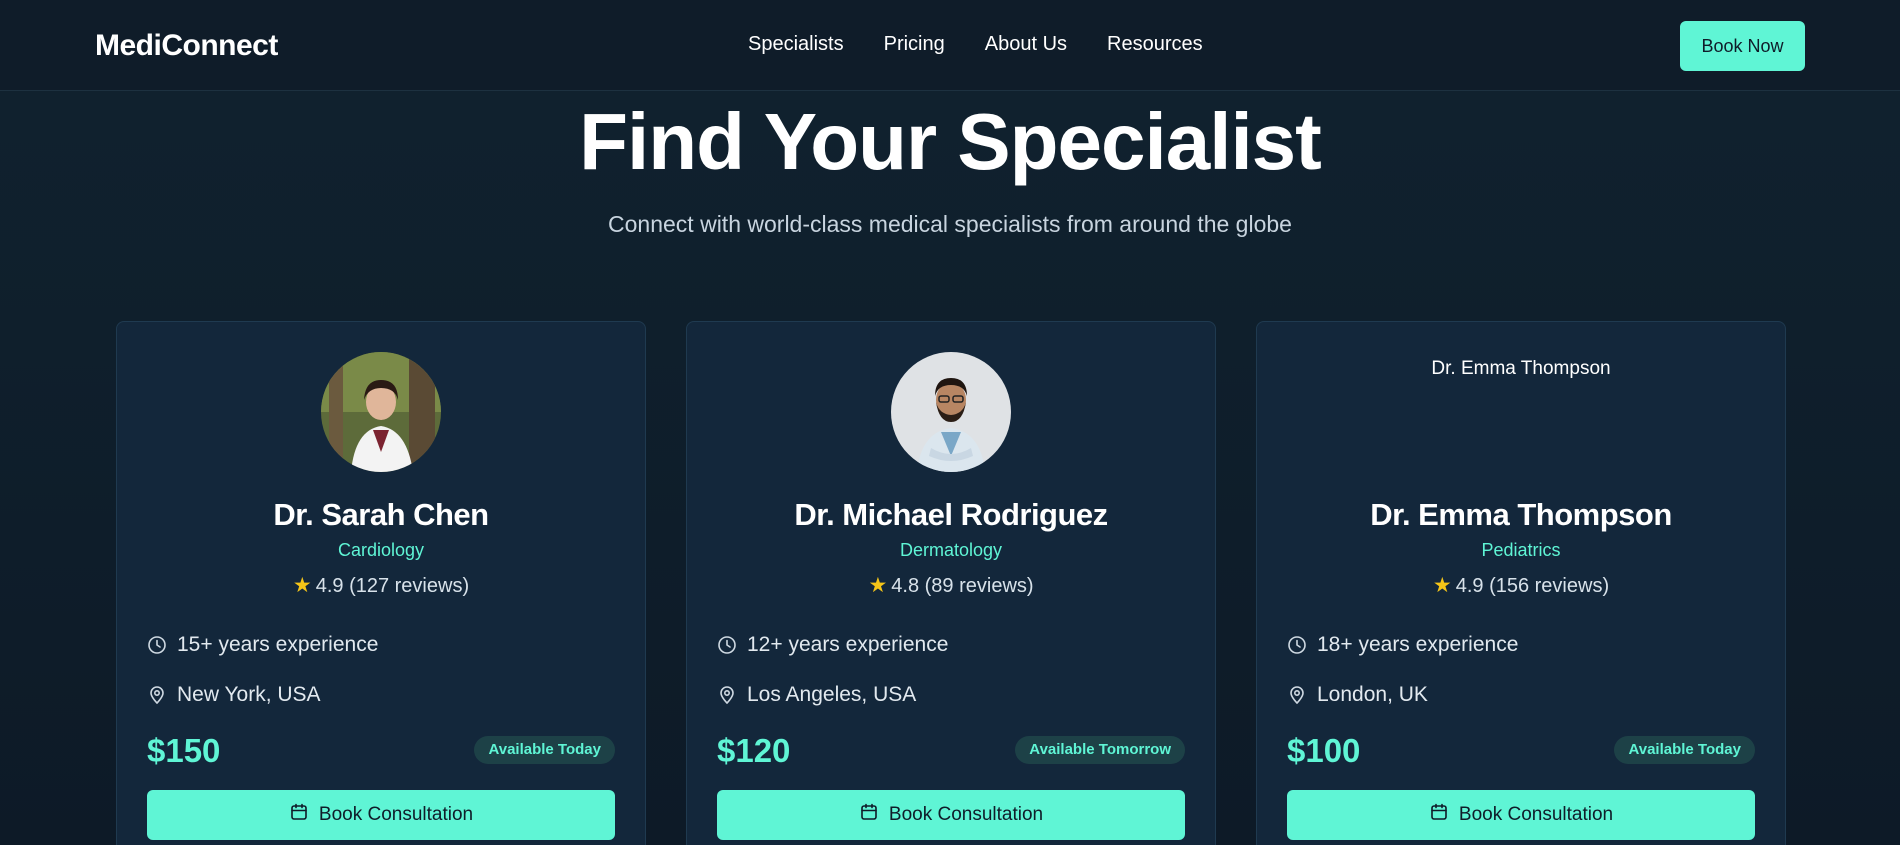 Image resolution: width=1900 pixels, height=845 pixels. What do you see at coordinates (381, 412) in the screenshot?
I see `avatar-sarah-chen` at bounding box center [381, 412].